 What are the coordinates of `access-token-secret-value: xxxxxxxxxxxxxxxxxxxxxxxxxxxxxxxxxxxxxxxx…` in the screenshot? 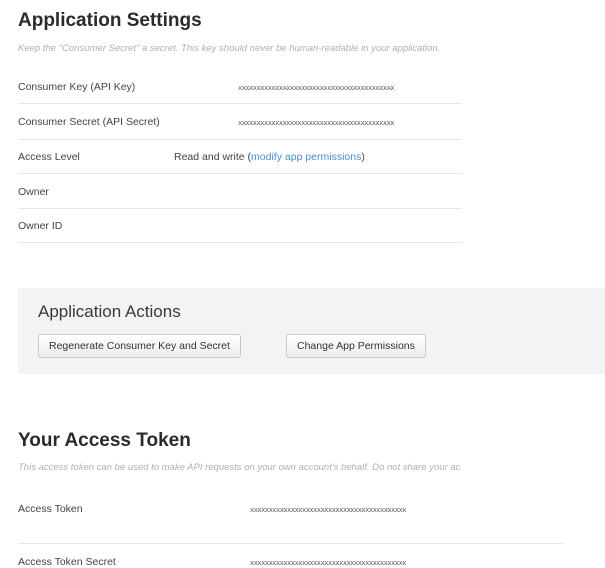 It's located at (328, 563).